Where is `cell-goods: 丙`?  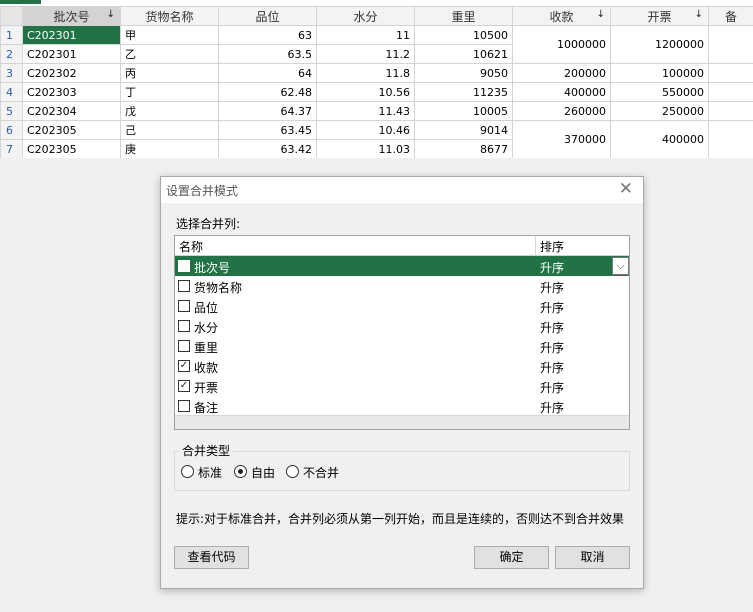
cell-goods: 丙 is located at coordinates (169, 73).